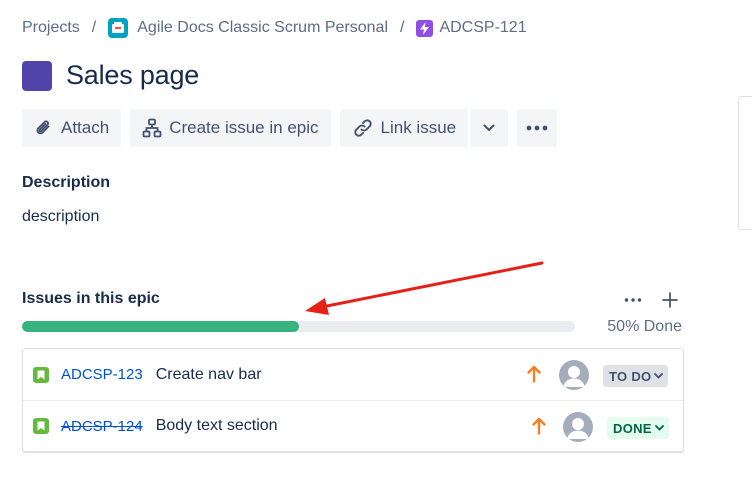 Image resolution: width=752 pixels, height=496 pixels. What do you see at coordinates (85, 127) in the screenshot?
I see `attach-label: Attach` at bounding box center [85, 127].